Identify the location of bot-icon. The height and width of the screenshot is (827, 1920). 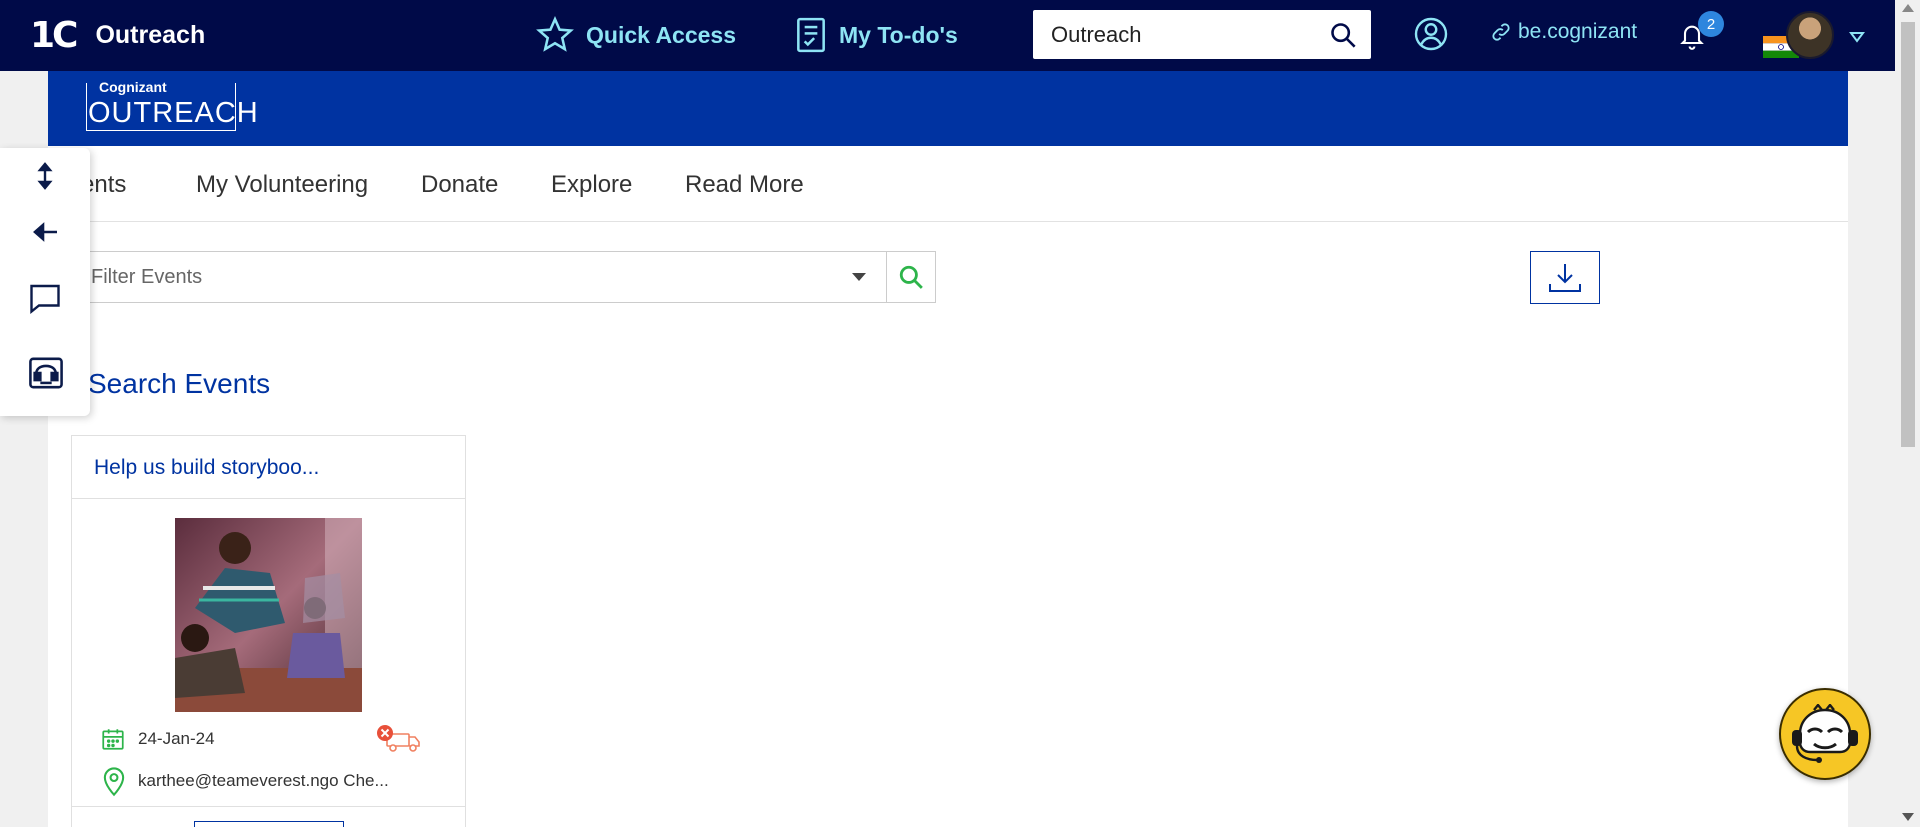
(1825, 733).